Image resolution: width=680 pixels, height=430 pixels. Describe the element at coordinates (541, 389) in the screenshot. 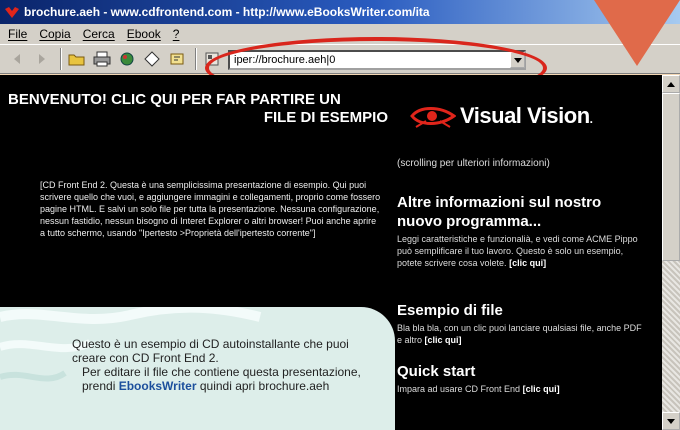

I see `clic-qui-link-3: [clic qui]` at that location.